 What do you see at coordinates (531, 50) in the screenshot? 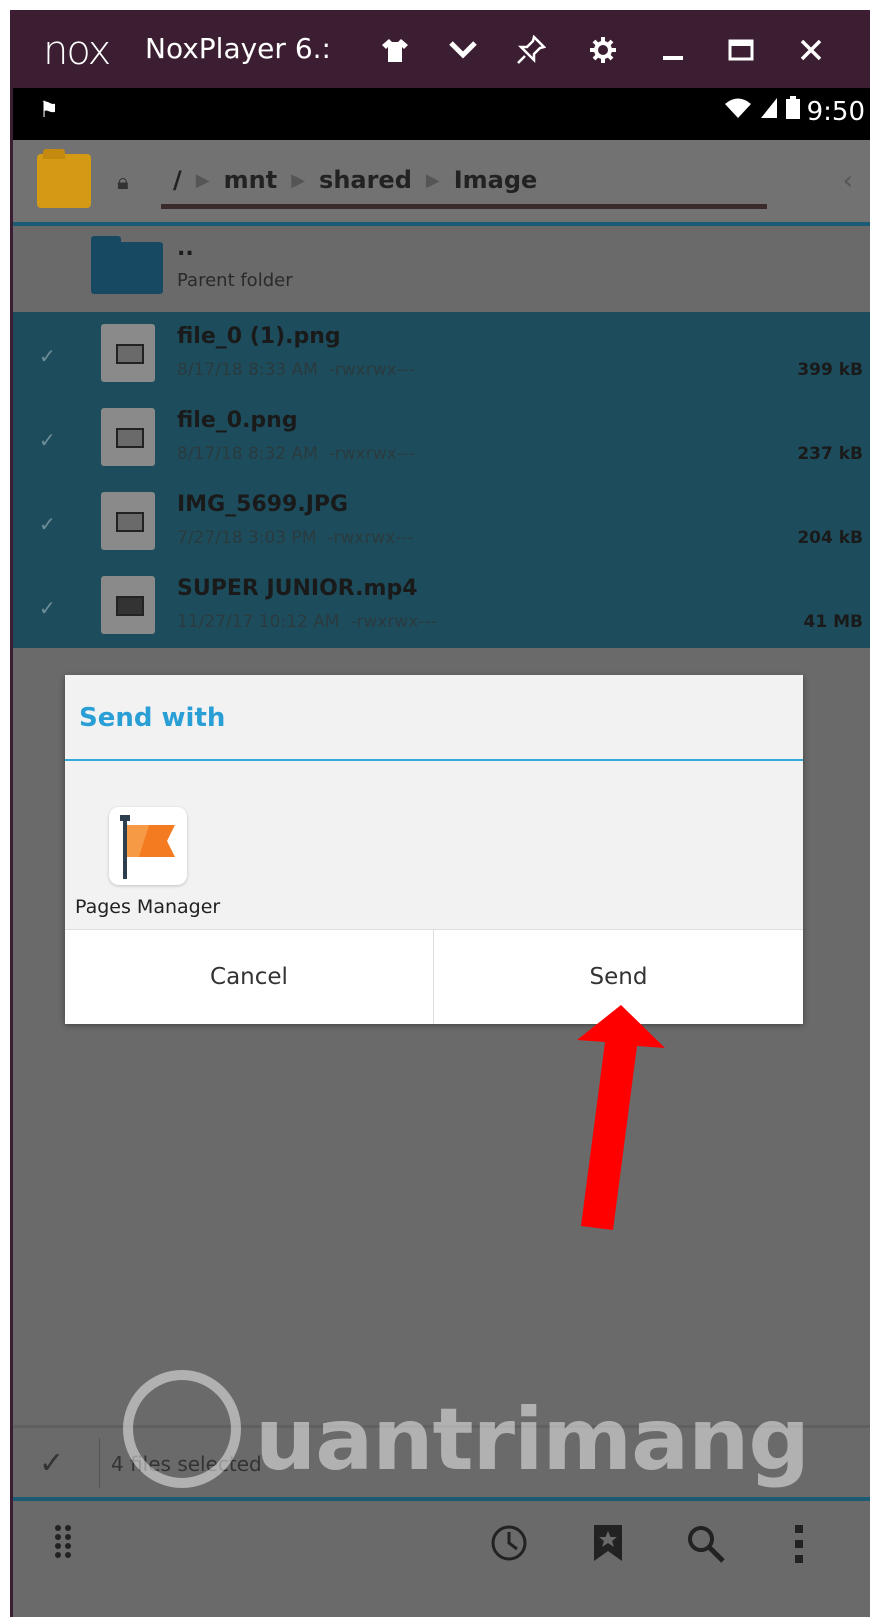
I see `pin-icon` at bounding box center [531, 50].